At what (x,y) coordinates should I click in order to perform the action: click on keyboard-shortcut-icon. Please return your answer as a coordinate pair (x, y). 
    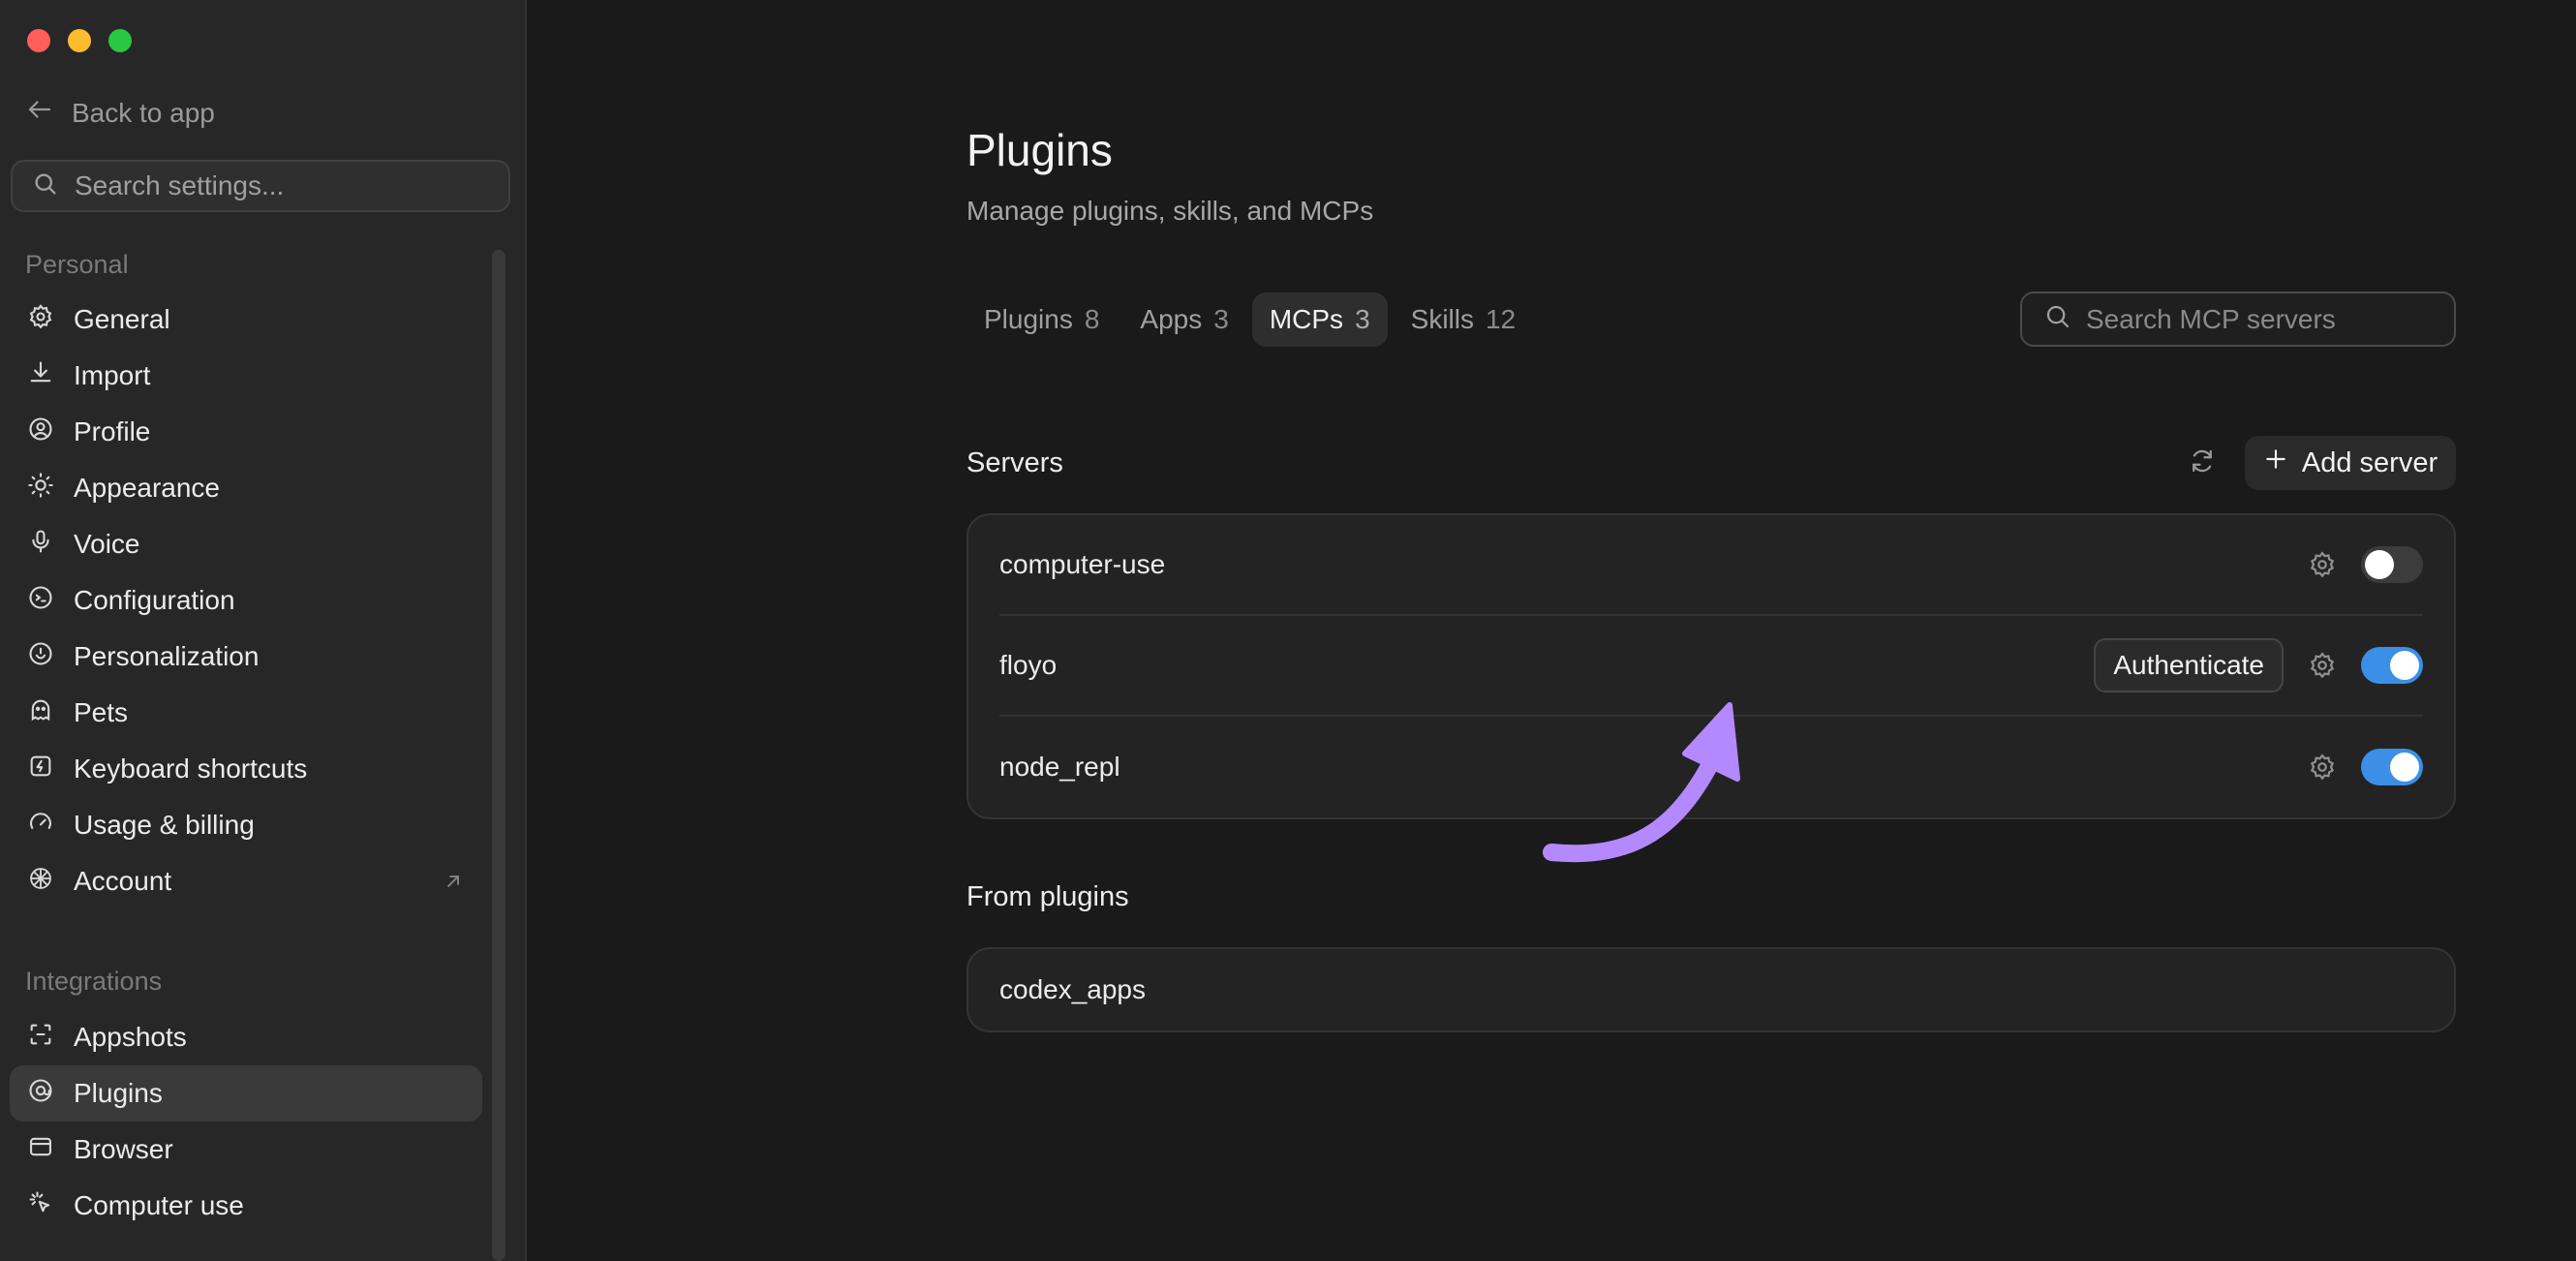
    Looking at the image, I should click on (40, 770).